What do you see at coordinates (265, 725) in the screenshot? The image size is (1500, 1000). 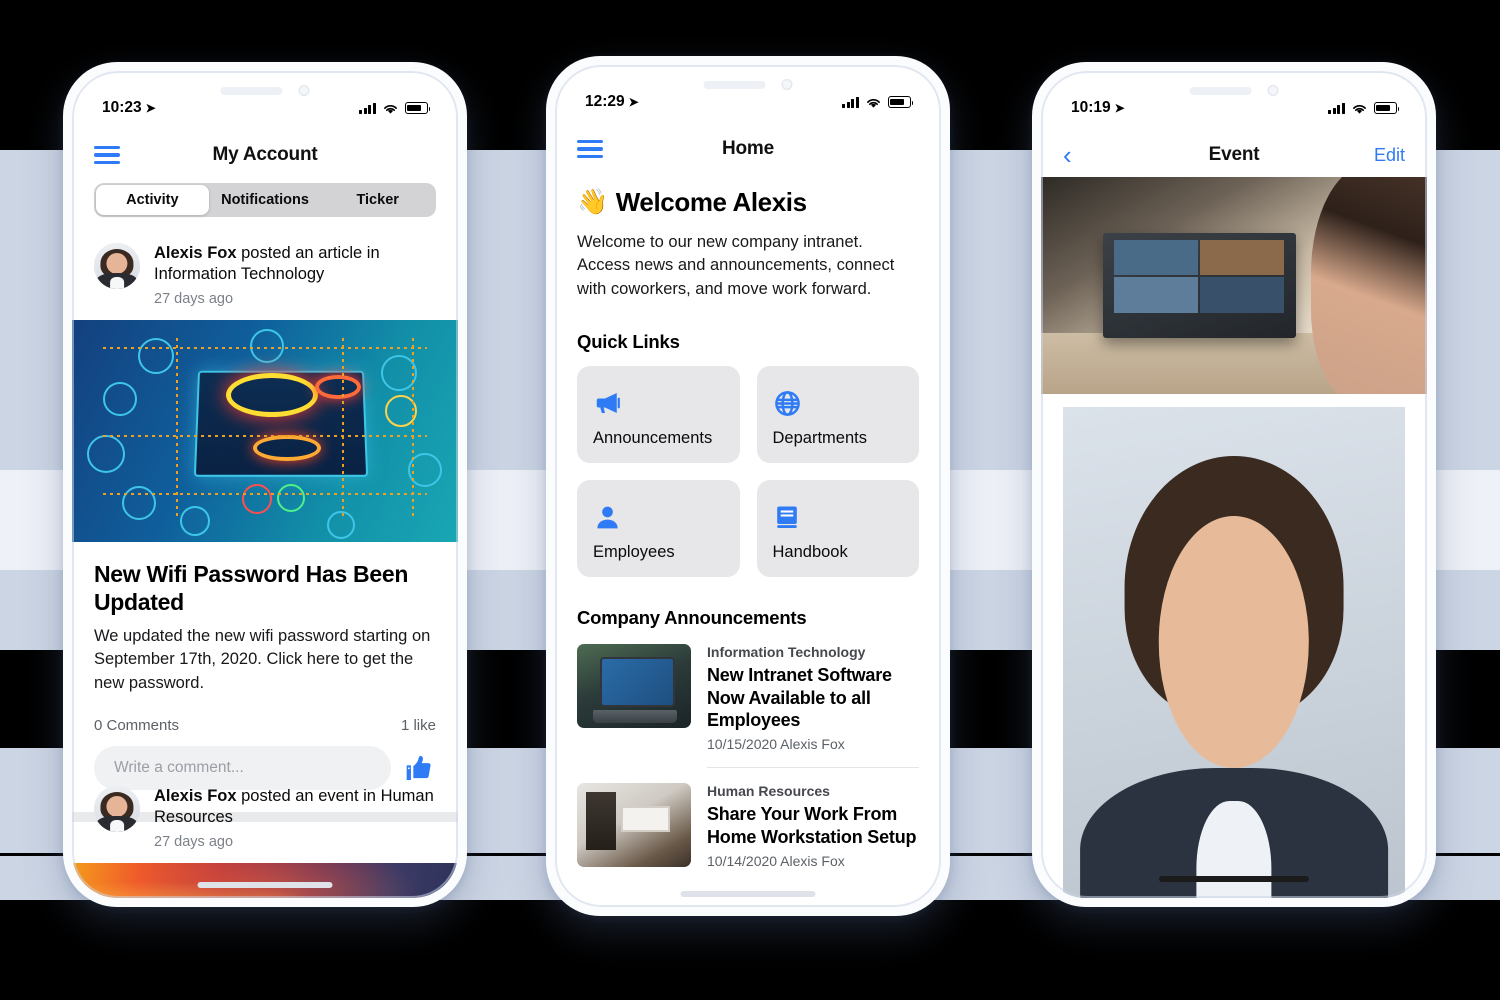 I see `post-meta-row: 0 Comments 1 like` at bounding box center [265, 725].